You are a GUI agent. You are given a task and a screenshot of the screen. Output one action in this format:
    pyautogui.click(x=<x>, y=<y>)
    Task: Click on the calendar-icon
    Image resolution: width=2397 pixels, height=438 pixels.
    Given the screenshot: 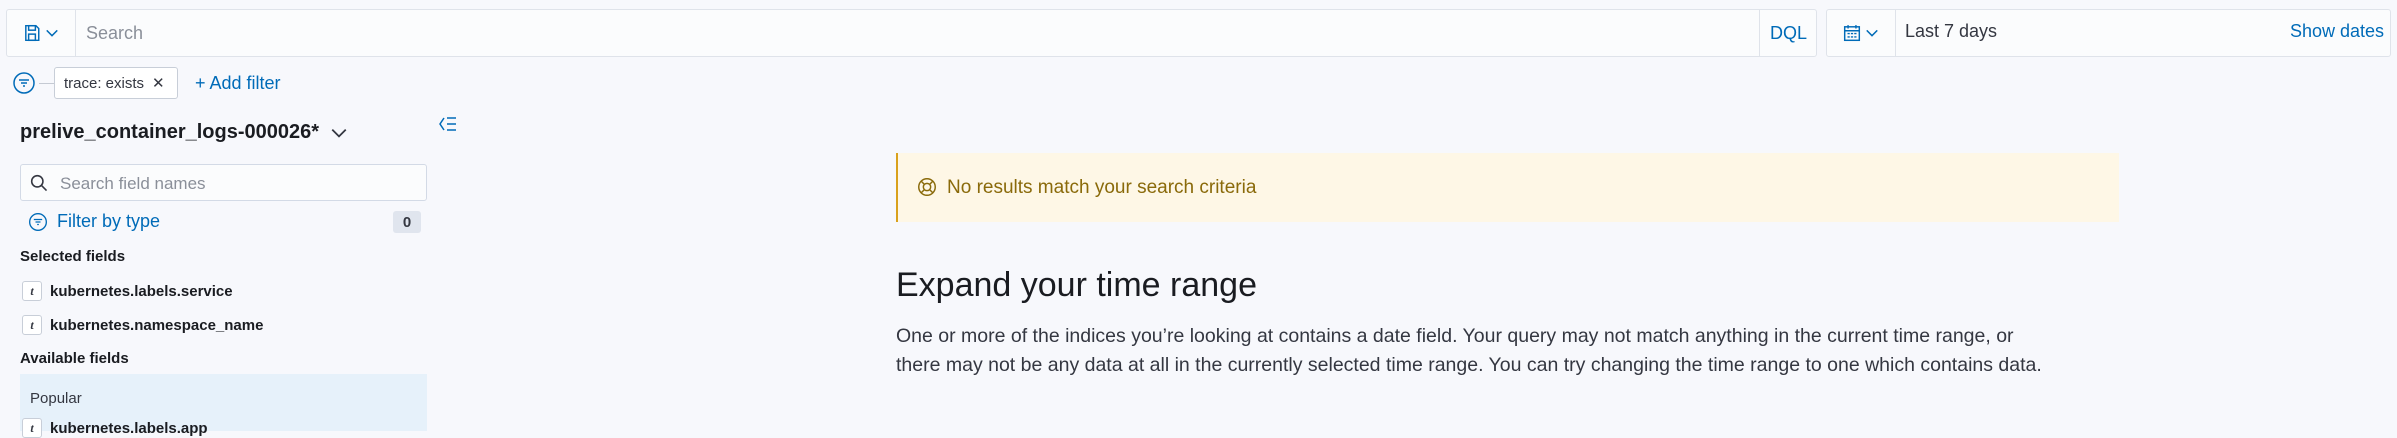 What is the action you would take?
    pyautogui.click(x=1852, y=33)
    